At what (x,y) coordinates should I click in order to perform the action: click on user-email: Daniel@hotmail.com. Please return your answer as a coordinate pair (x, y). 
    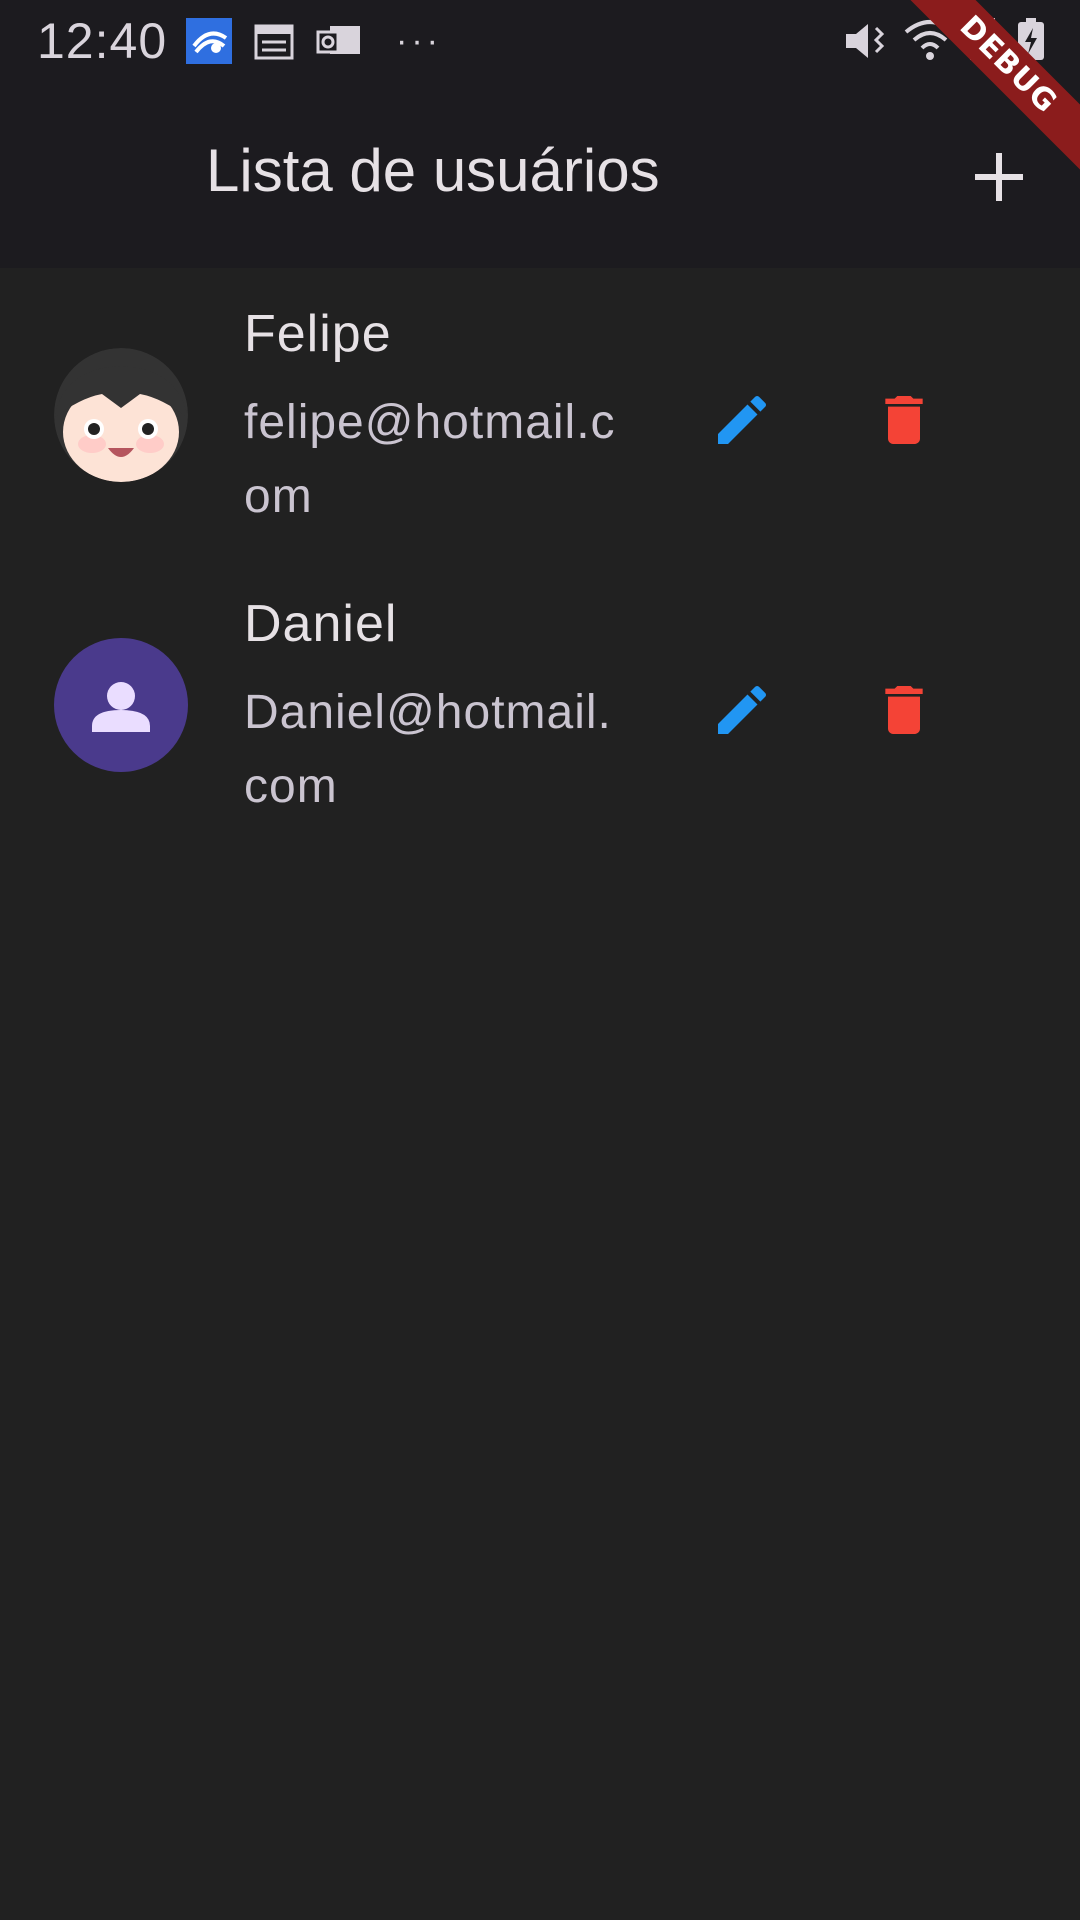
    Looking at the image, I should click on (428, 749).